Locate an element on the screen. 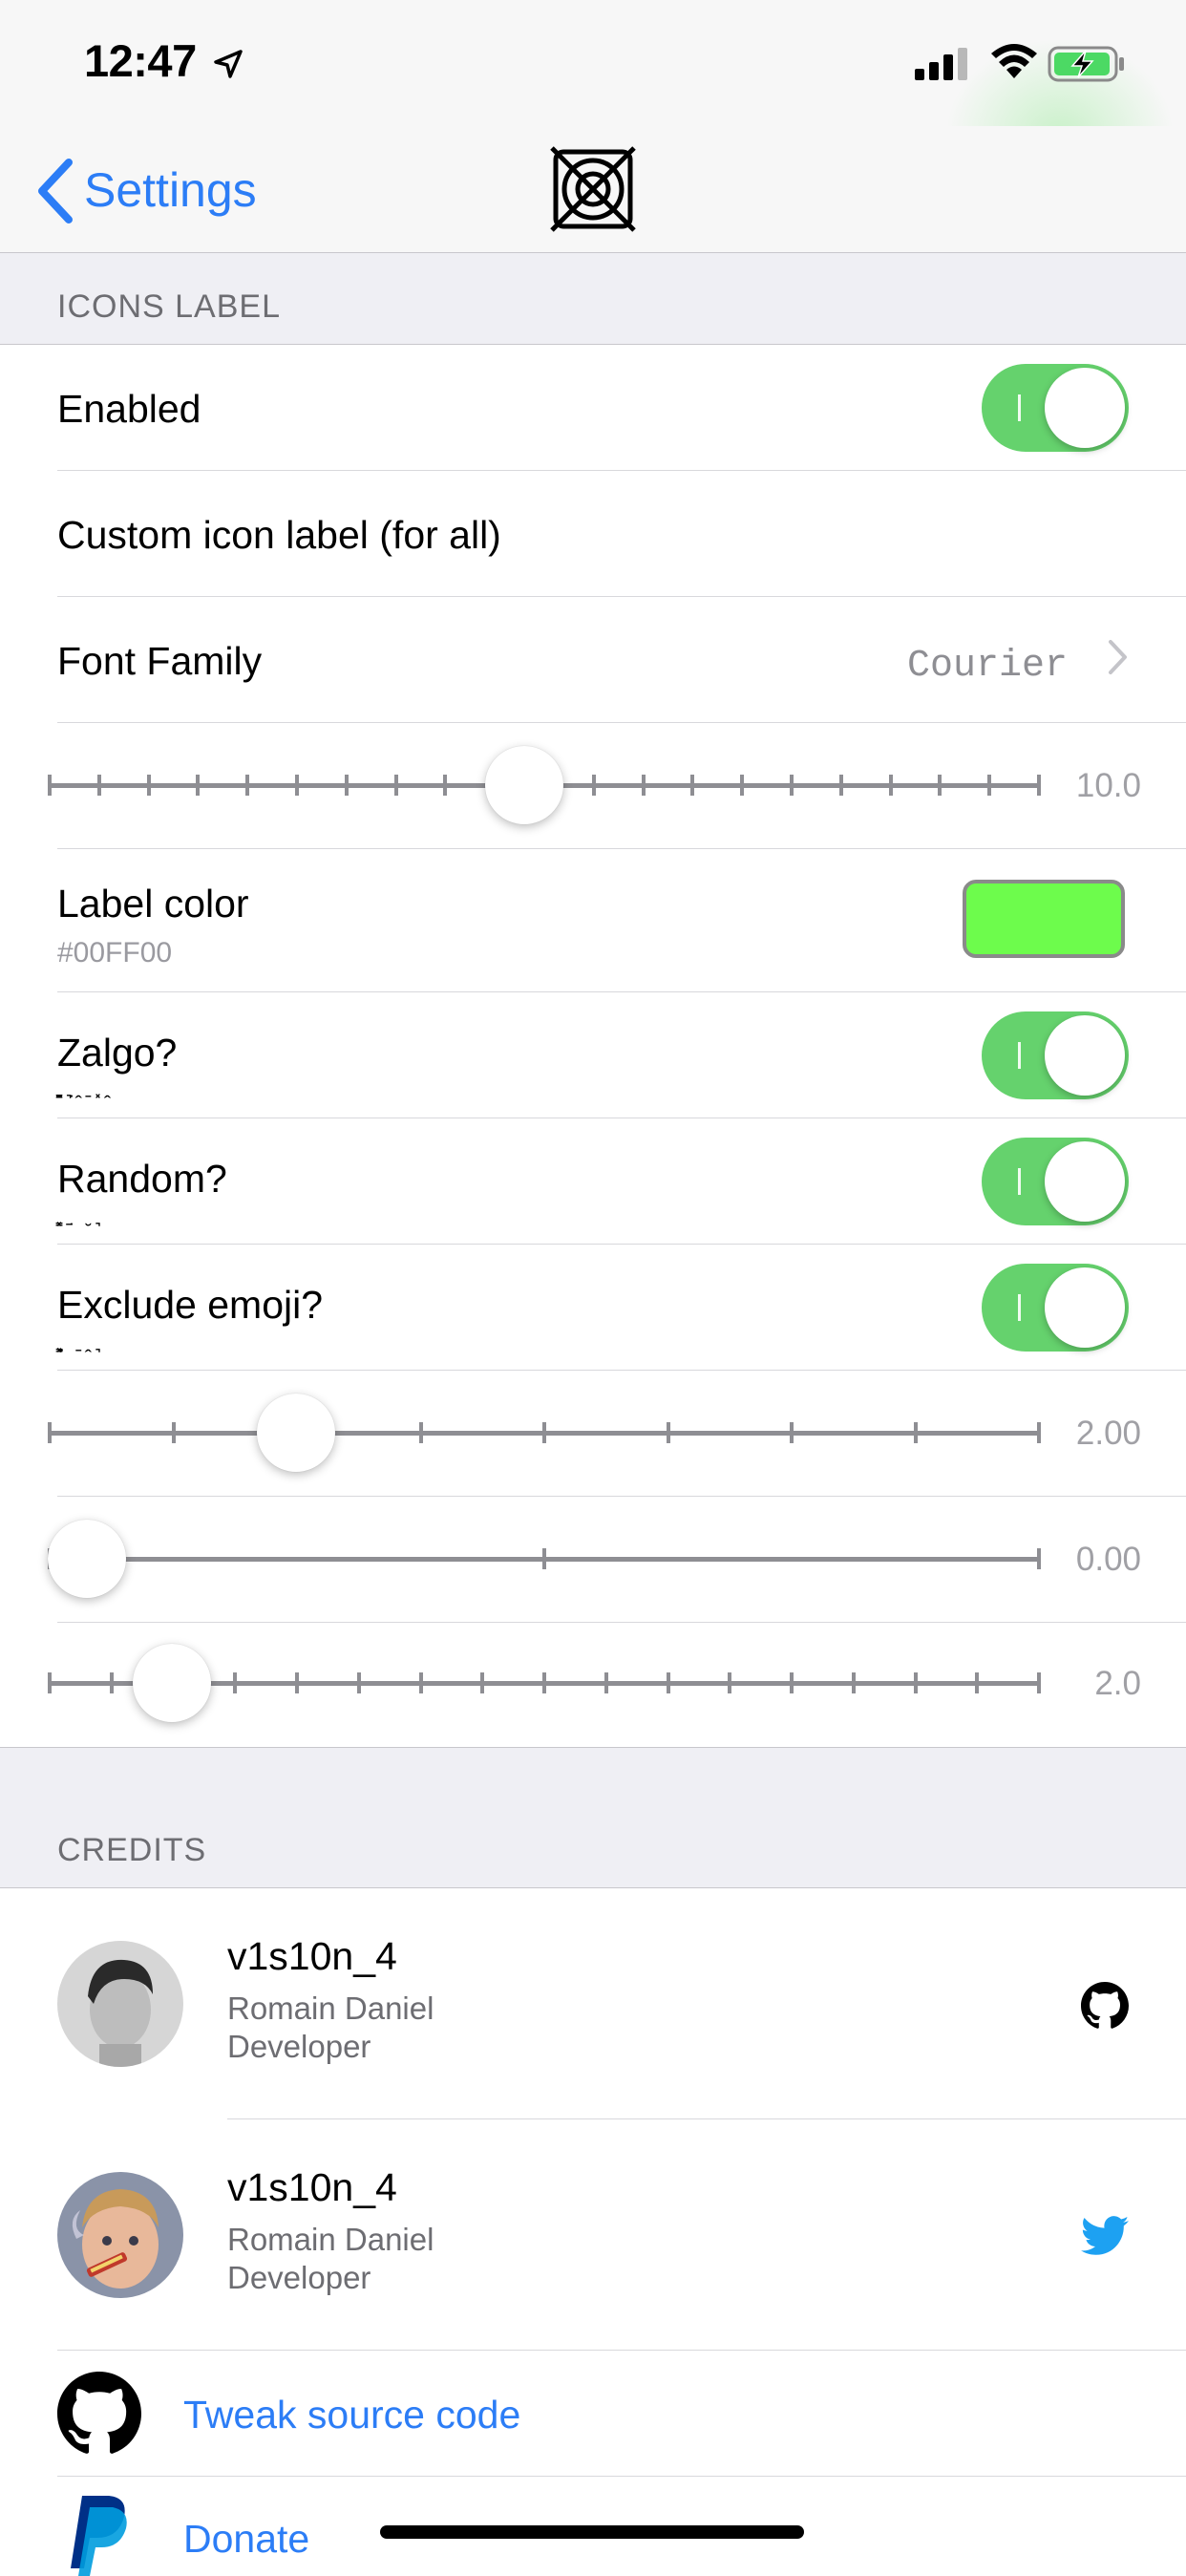 This screenshot has height=2576, width=1186. label-color-row: Label color #00FF00 is located at coordinates (593, 920).